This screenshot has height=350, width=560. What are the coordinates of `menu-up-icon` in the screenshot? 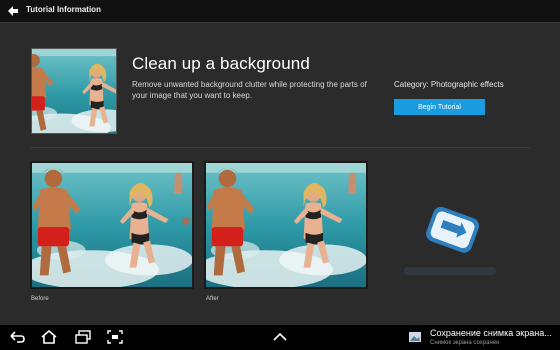 It's located at (280, 337).